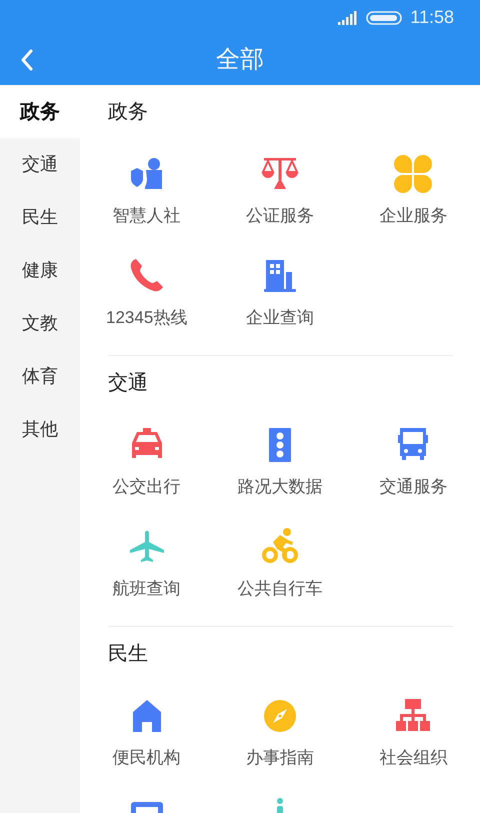  I want to click on service-tile: 企业查询, so click(280, 292).